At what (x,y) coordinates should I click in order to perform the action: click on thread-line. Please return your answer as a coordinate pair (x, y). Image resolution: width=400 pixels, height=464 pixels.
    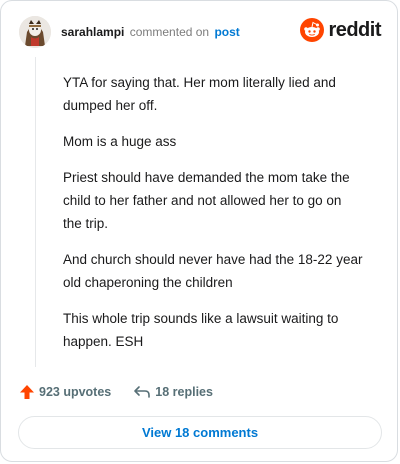
    Looking at the image, I should click on (35, 212).